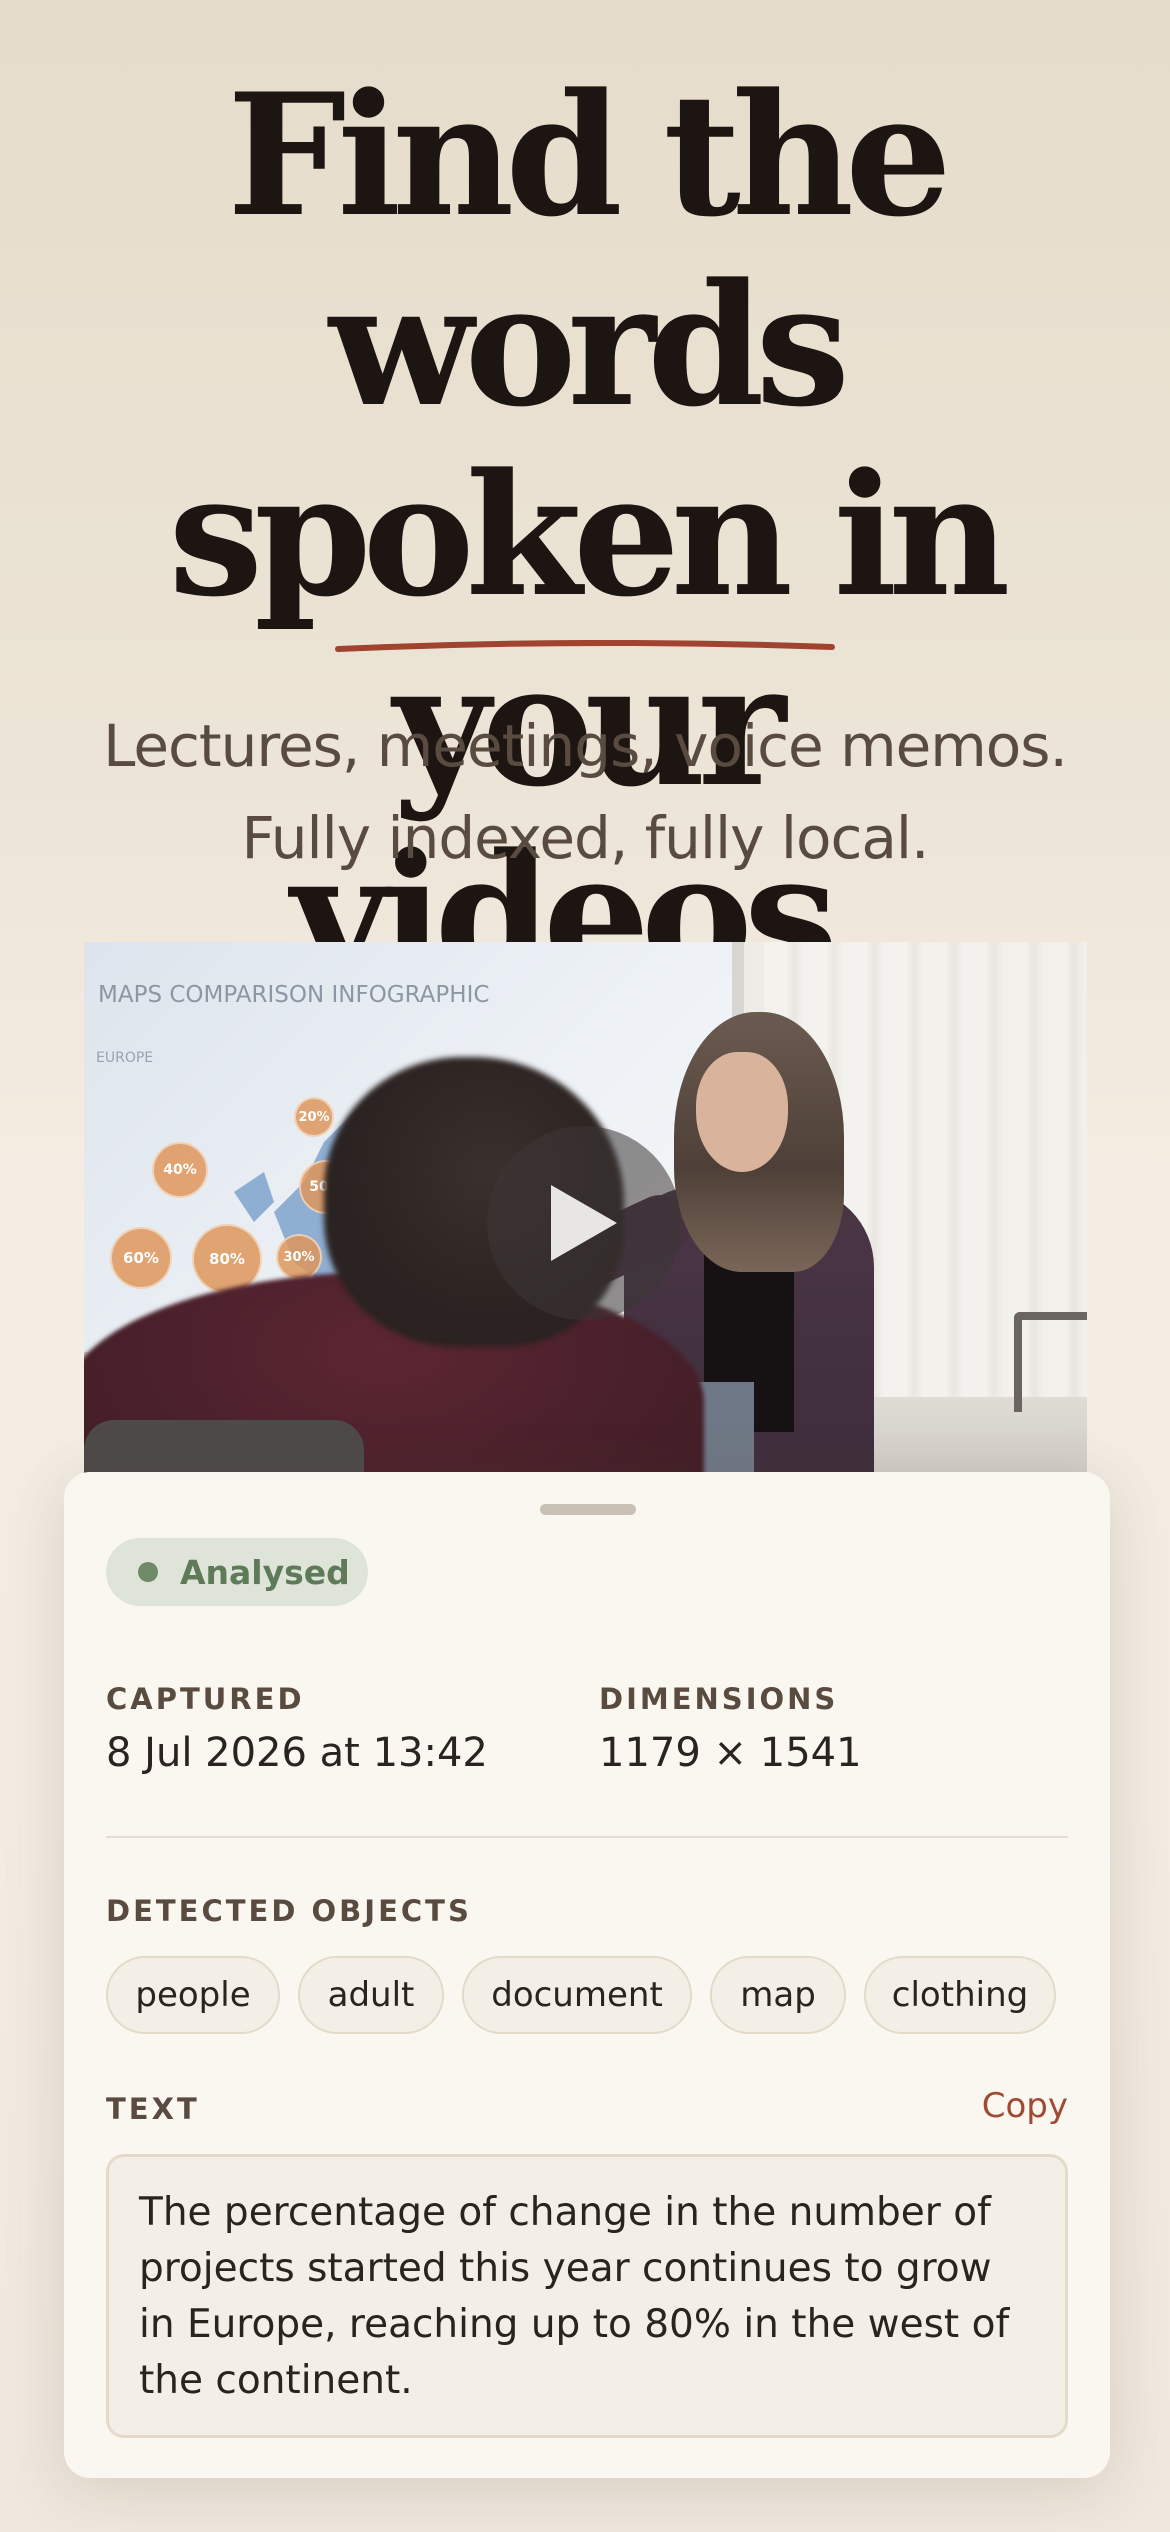 The image size is (1170, 2532). Describe the element at coordinates (742, 1112) in the screenshot. I see `presenter-face` at that location.